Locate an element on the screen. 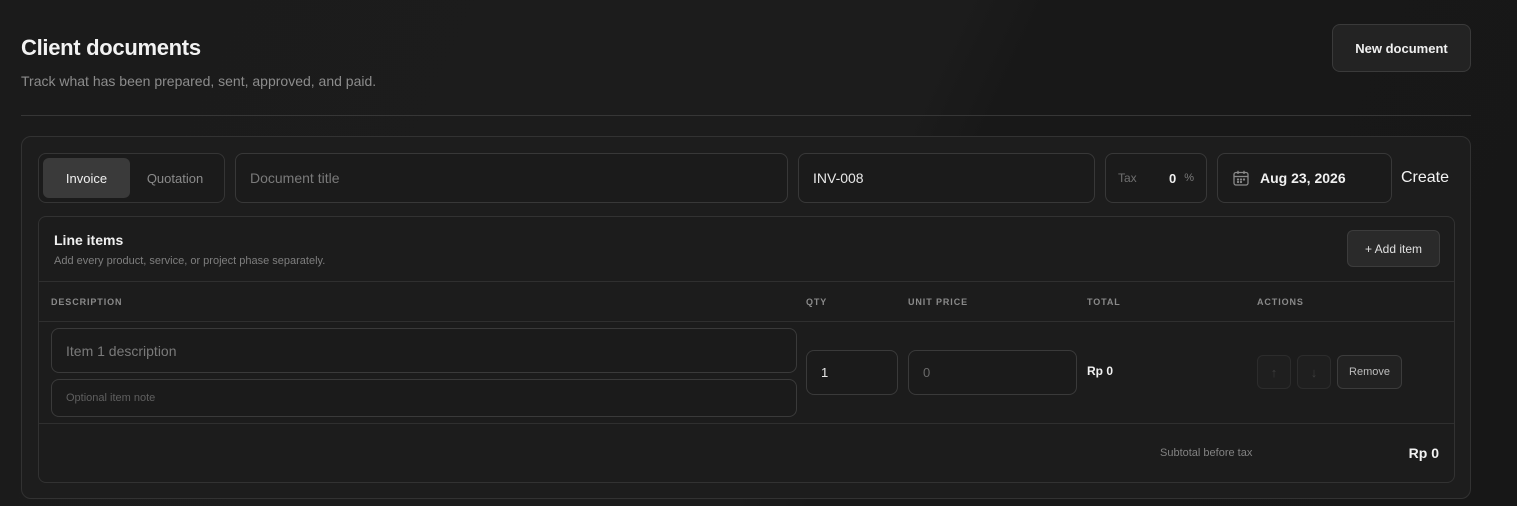 This screenshot has width=1517, height=506. new-document-button: New document is located at coordinates (1401, 48).